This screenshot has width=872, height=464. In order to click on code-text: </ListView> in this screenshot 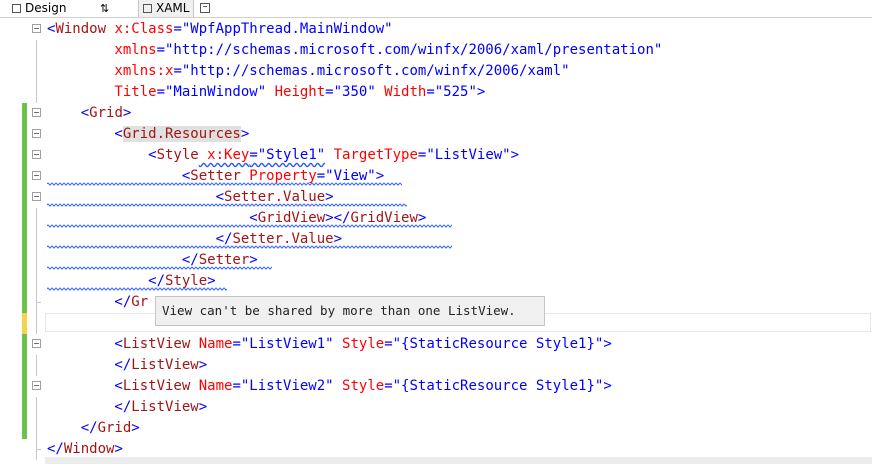, I will do `click(127, 365)`.